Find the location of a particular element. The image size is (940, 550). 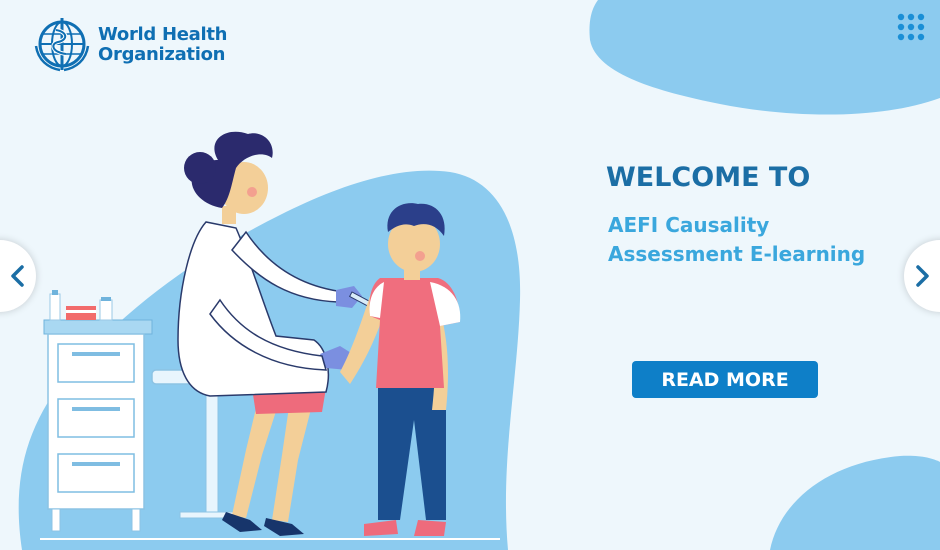

welcome-heading: WELCOME TO is located at coordinates (708, 177).